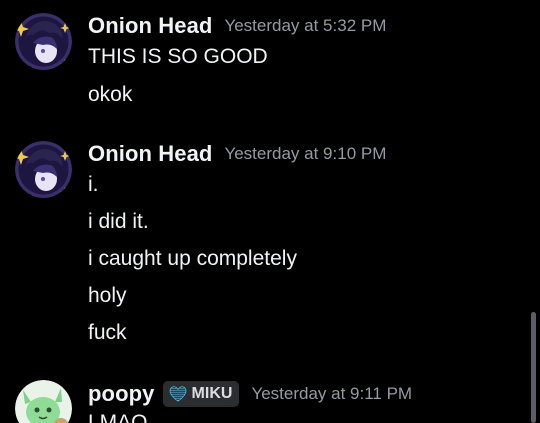 This screenshot has height=423, width=540. Describe the element at coordinates (192, 258) in the screenshot. I see `message-line: i caught up completely` at that location.